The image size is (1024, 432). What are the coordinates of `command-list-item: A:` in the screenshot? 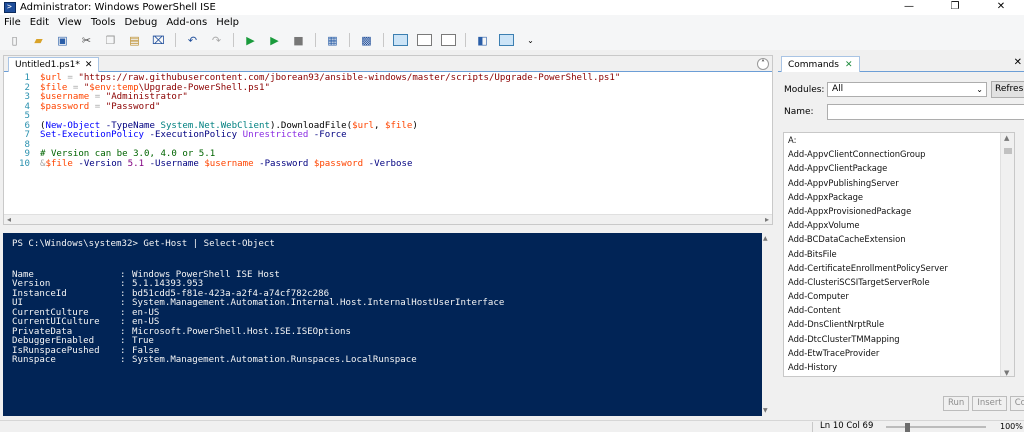 It's located at (899, 140).